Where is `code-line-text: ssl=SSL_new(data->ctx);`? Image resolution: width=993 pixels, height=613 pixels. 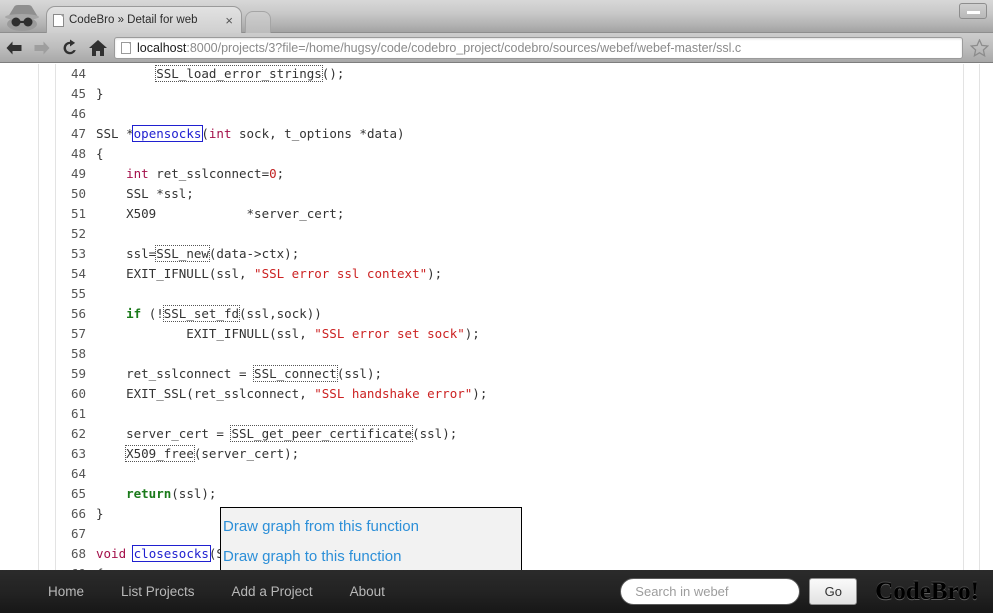 code-line-text: ssl=SSL_new(data->ctx); is located at coordinates (198, 253).